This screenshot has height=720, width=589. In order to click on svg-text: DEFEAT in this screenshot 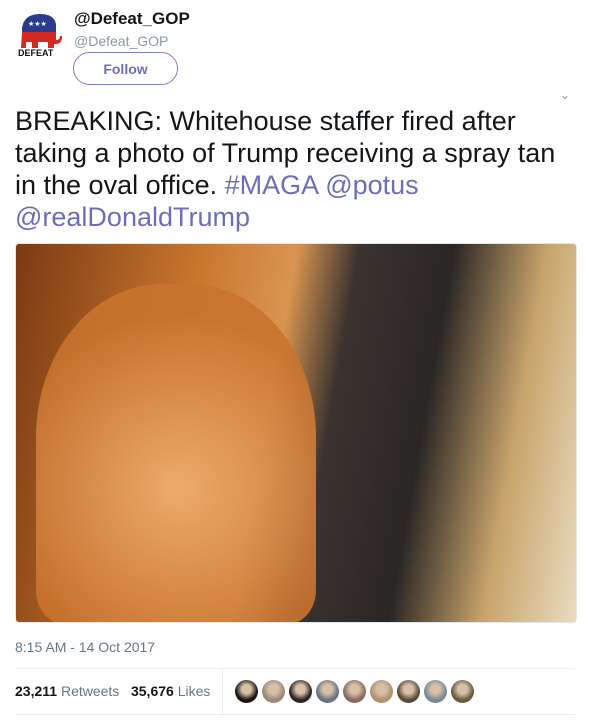, I will do `click(36, 52)`.